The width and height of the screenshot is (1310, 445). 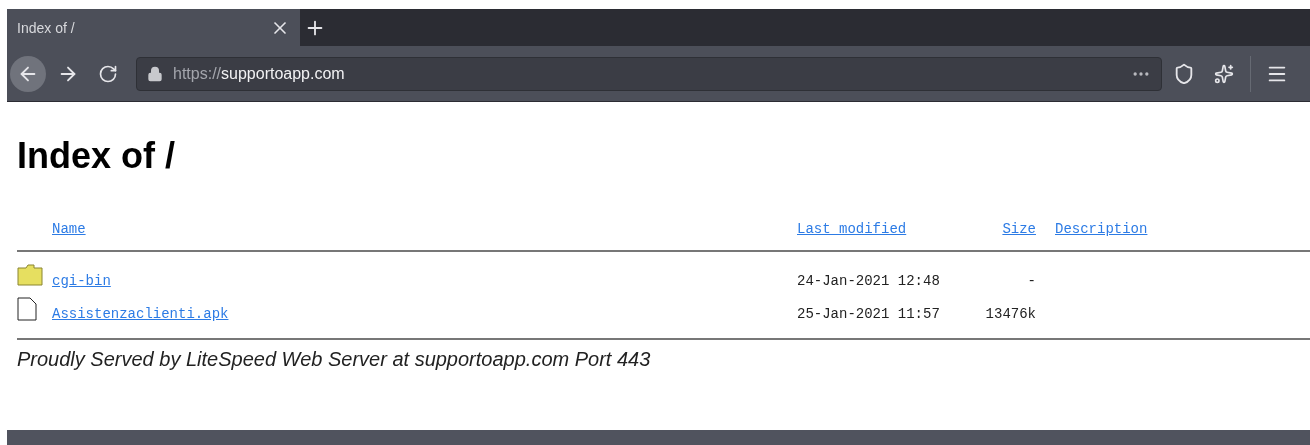 What do you see at coordinates (27, 309) in the screenshot?
I see `file-icon` at bounding box center [27, 309].